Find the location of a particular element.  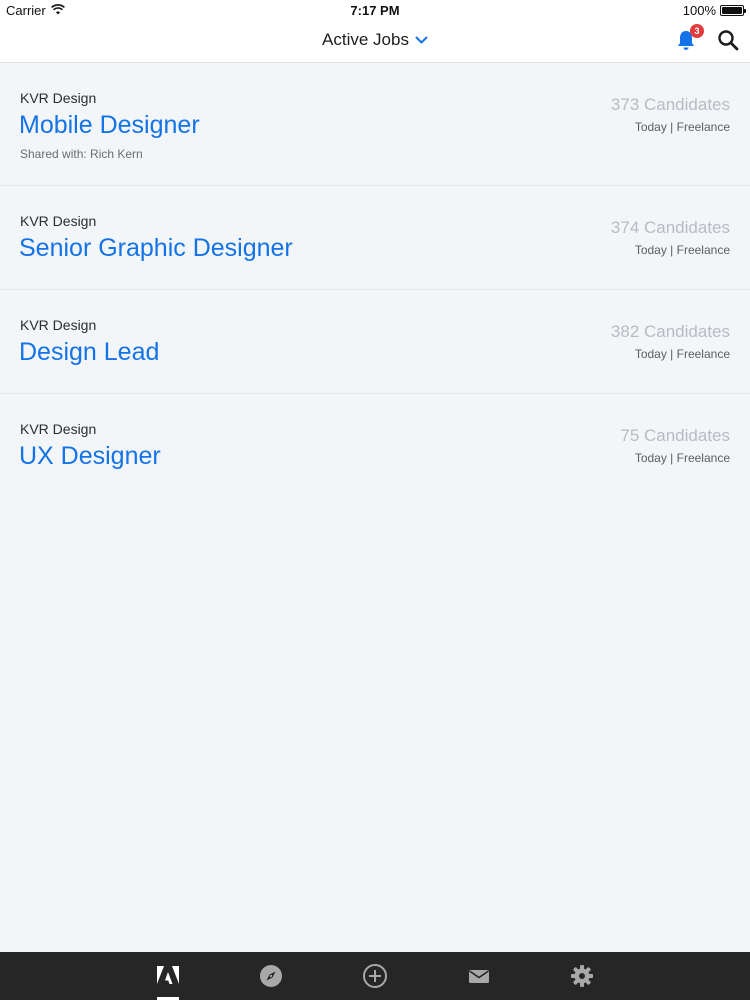

notifications-button: 3 is located at coordinates (689, 38).